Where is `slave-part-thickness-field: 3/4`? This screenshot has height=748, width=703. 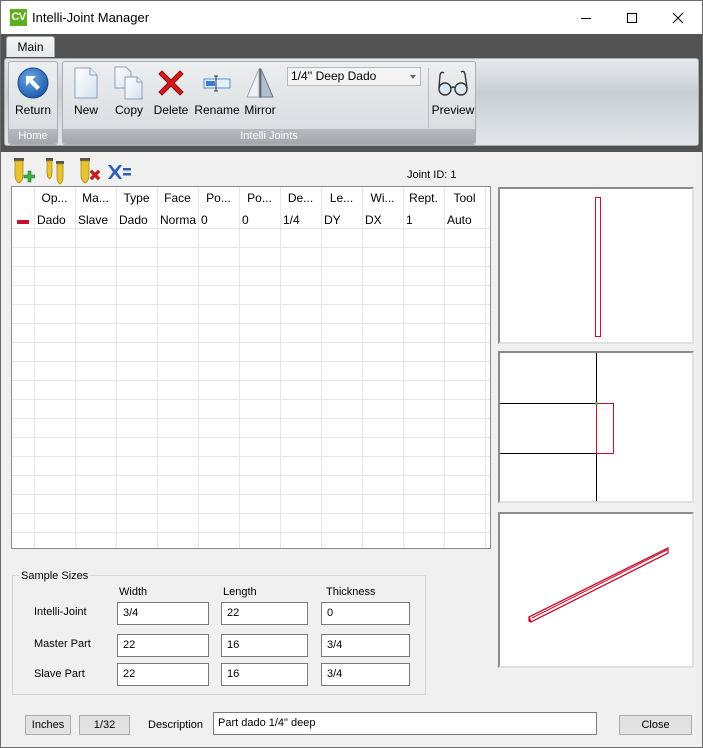 slave-part-thickness-field: 3/4 is located at coordinates (365, 674).